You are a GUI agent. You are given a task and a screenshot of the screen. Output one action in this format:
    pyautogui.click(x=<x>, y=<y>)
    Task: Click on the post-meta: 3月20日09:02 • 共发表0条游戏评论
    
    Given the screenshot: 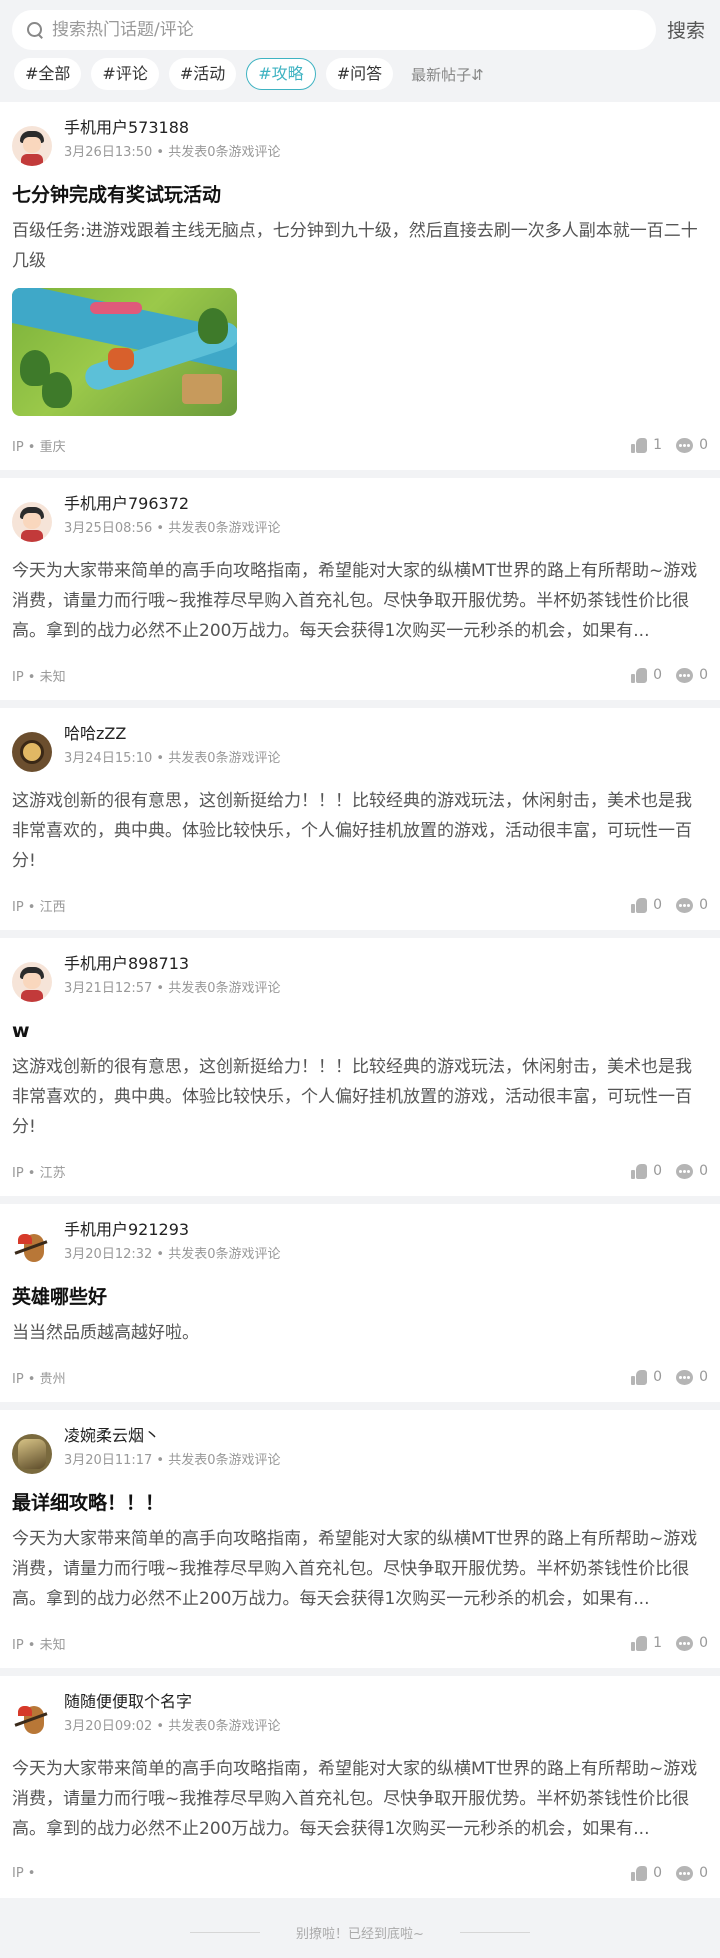 What is the action you would take?
    pyautogui.click(x=172, y=1726)
    